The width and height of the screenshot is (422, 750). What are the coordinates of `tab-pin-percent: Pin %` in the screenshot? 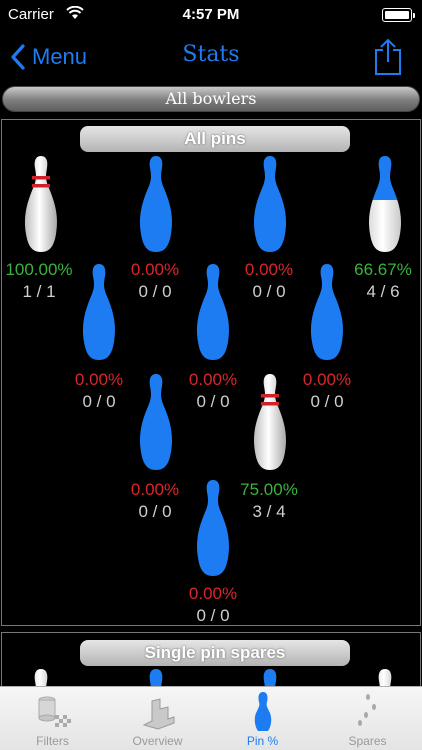 It's located at (262, 718).